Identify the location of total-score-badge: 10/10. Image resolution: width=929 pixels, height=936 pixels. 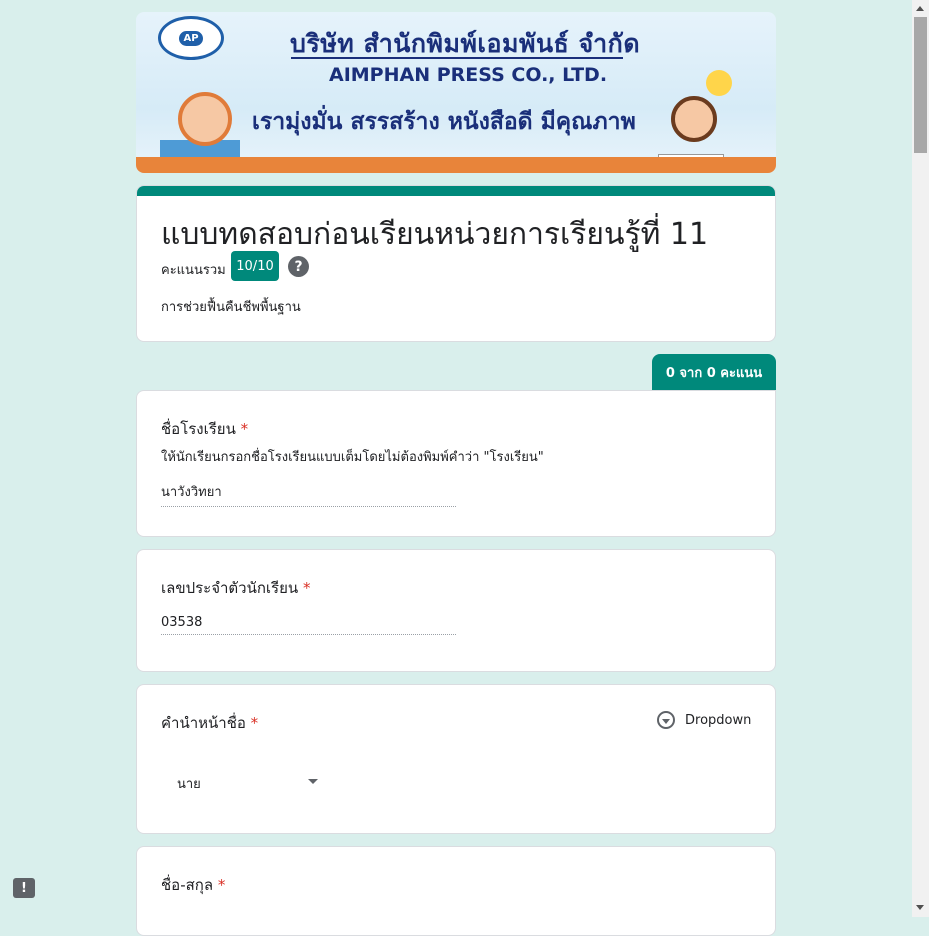
(255, 266).